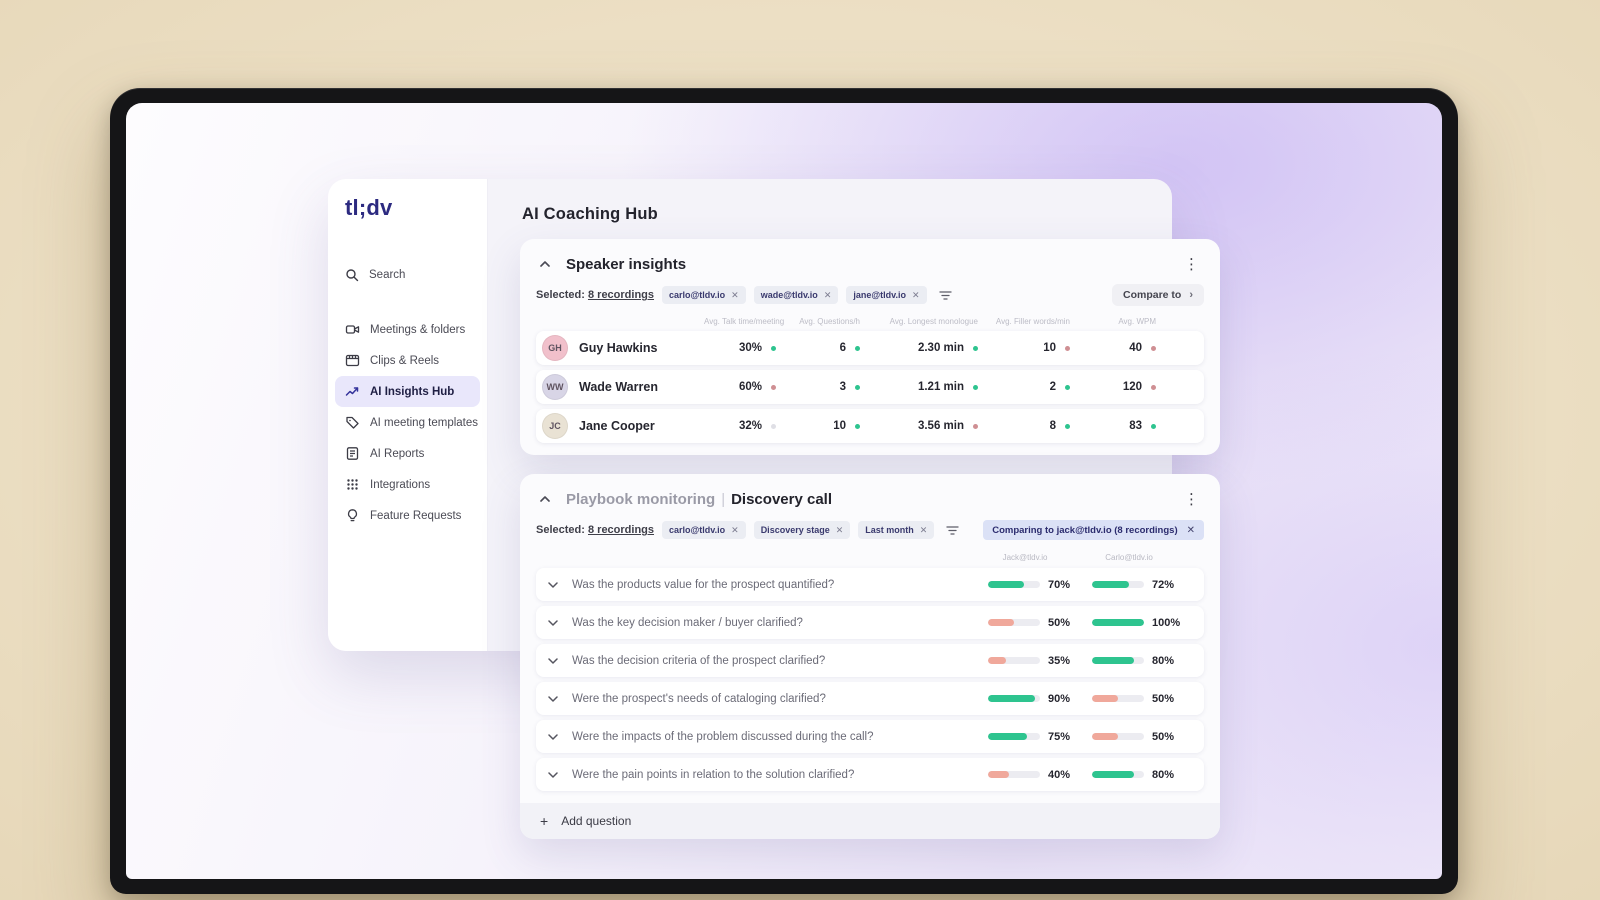  Describe the element at coordinates (781, 499) in the screenshot. I see `playbook-subtitle: Discovery call` at that location.